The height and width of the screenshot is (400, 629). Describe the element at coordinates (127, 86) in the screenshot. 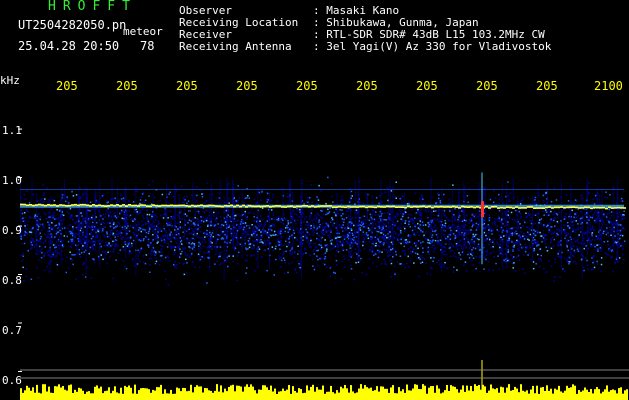

I see `x-tick-label: 205` at that location.